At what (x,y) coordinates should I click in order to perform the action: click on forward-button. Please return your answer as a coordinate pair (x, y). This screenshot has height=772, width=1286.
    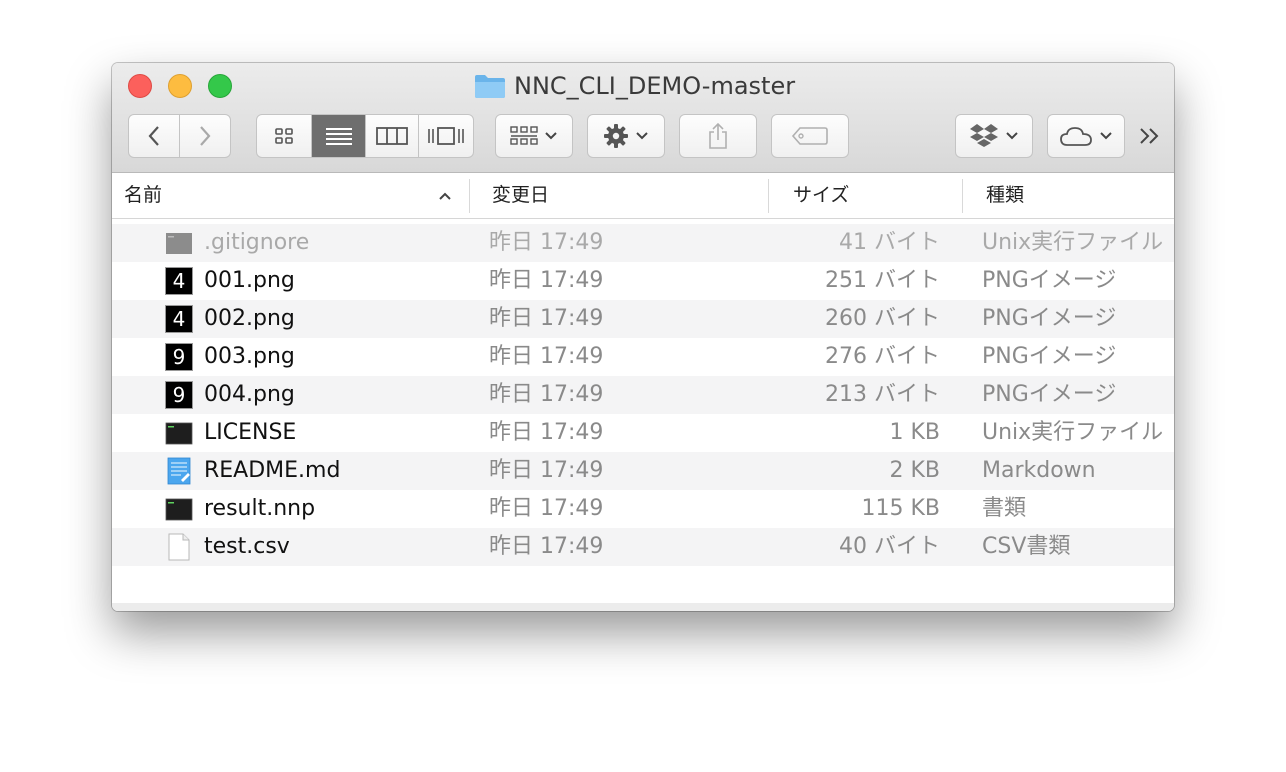
    Looking at the image, I should click on (205, 136).